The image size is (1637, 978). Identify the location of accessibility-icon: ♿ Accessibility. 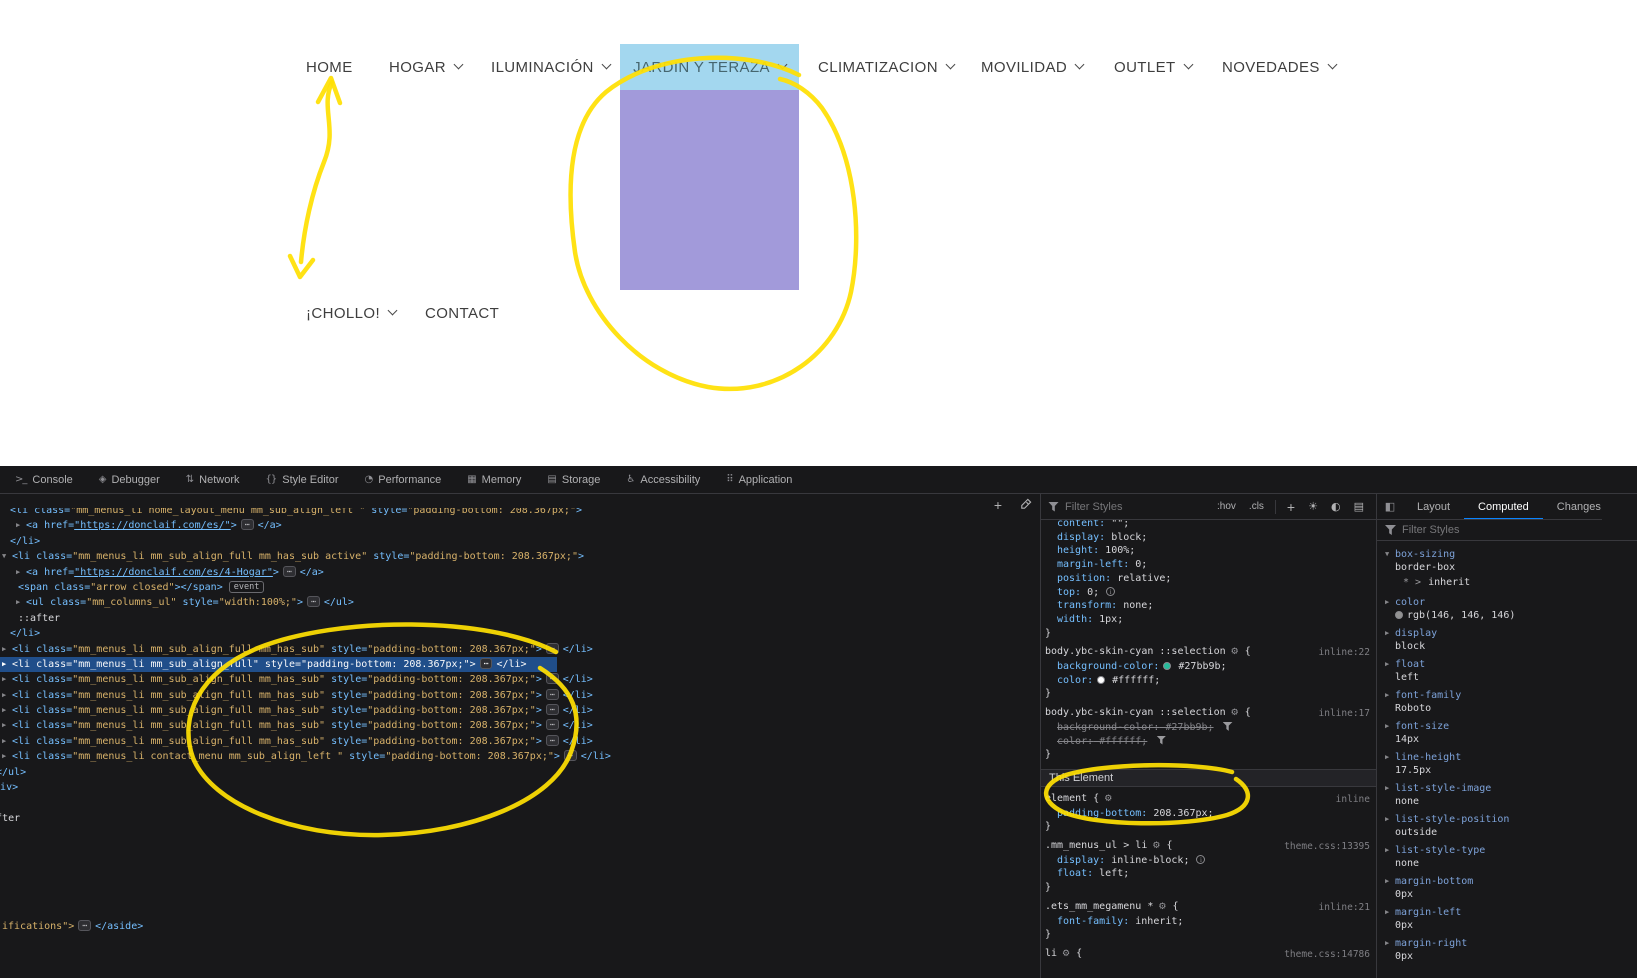
(663, 479).